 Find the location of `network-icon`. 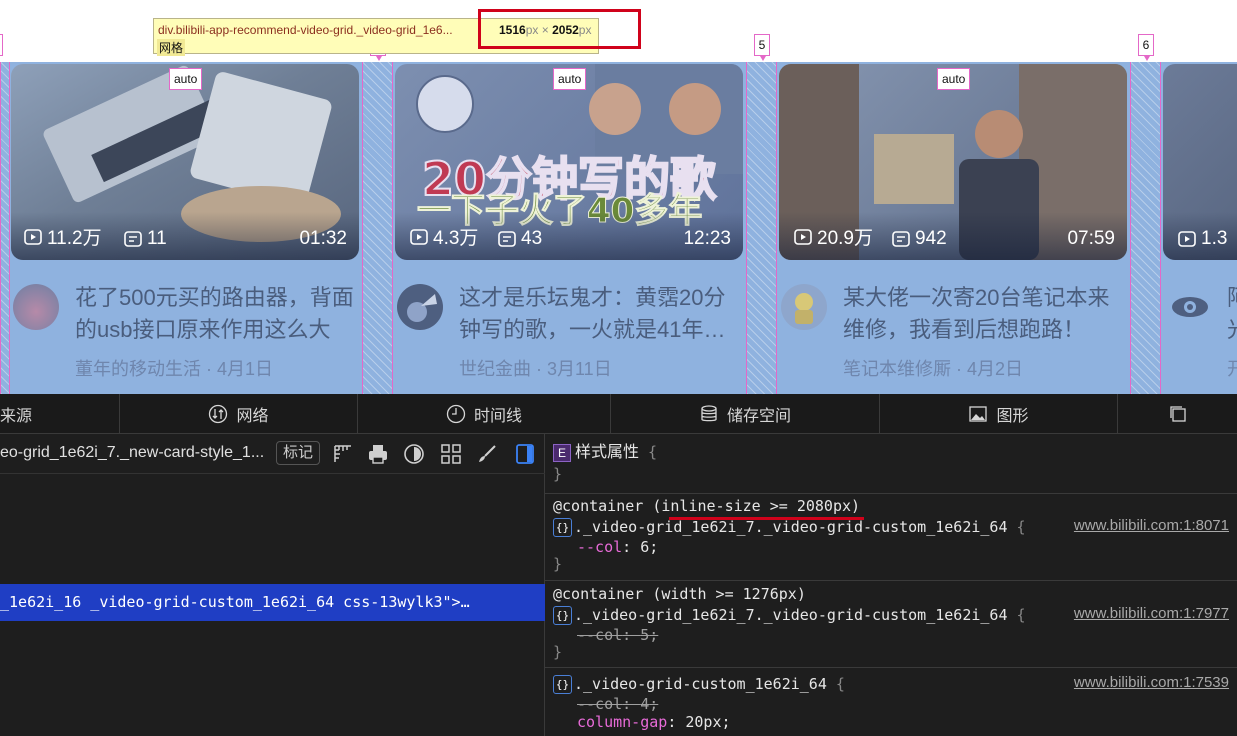

network-icon is located at coordinates (218, 414).